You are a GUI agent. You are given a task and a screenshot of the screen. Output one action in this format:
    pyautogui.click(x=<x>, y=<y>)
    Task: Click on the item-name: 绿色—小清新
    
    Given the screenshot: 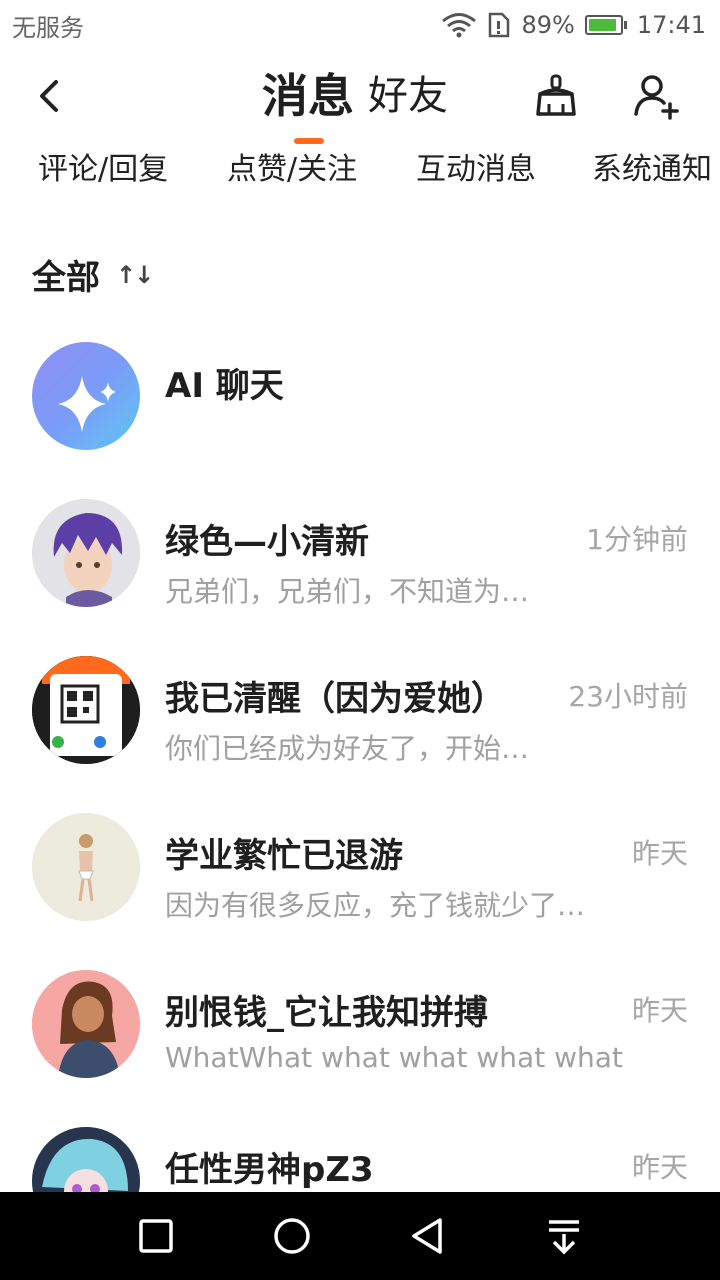 What is the action you would take?
    pyautogui.click(x=267, y=542)
    